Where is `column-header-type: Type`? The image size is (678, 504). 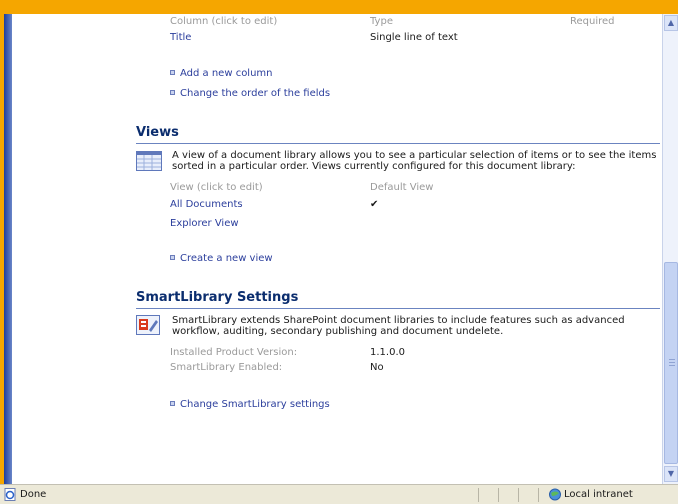 column-header-type: Type is located at coordinates (381, 21).